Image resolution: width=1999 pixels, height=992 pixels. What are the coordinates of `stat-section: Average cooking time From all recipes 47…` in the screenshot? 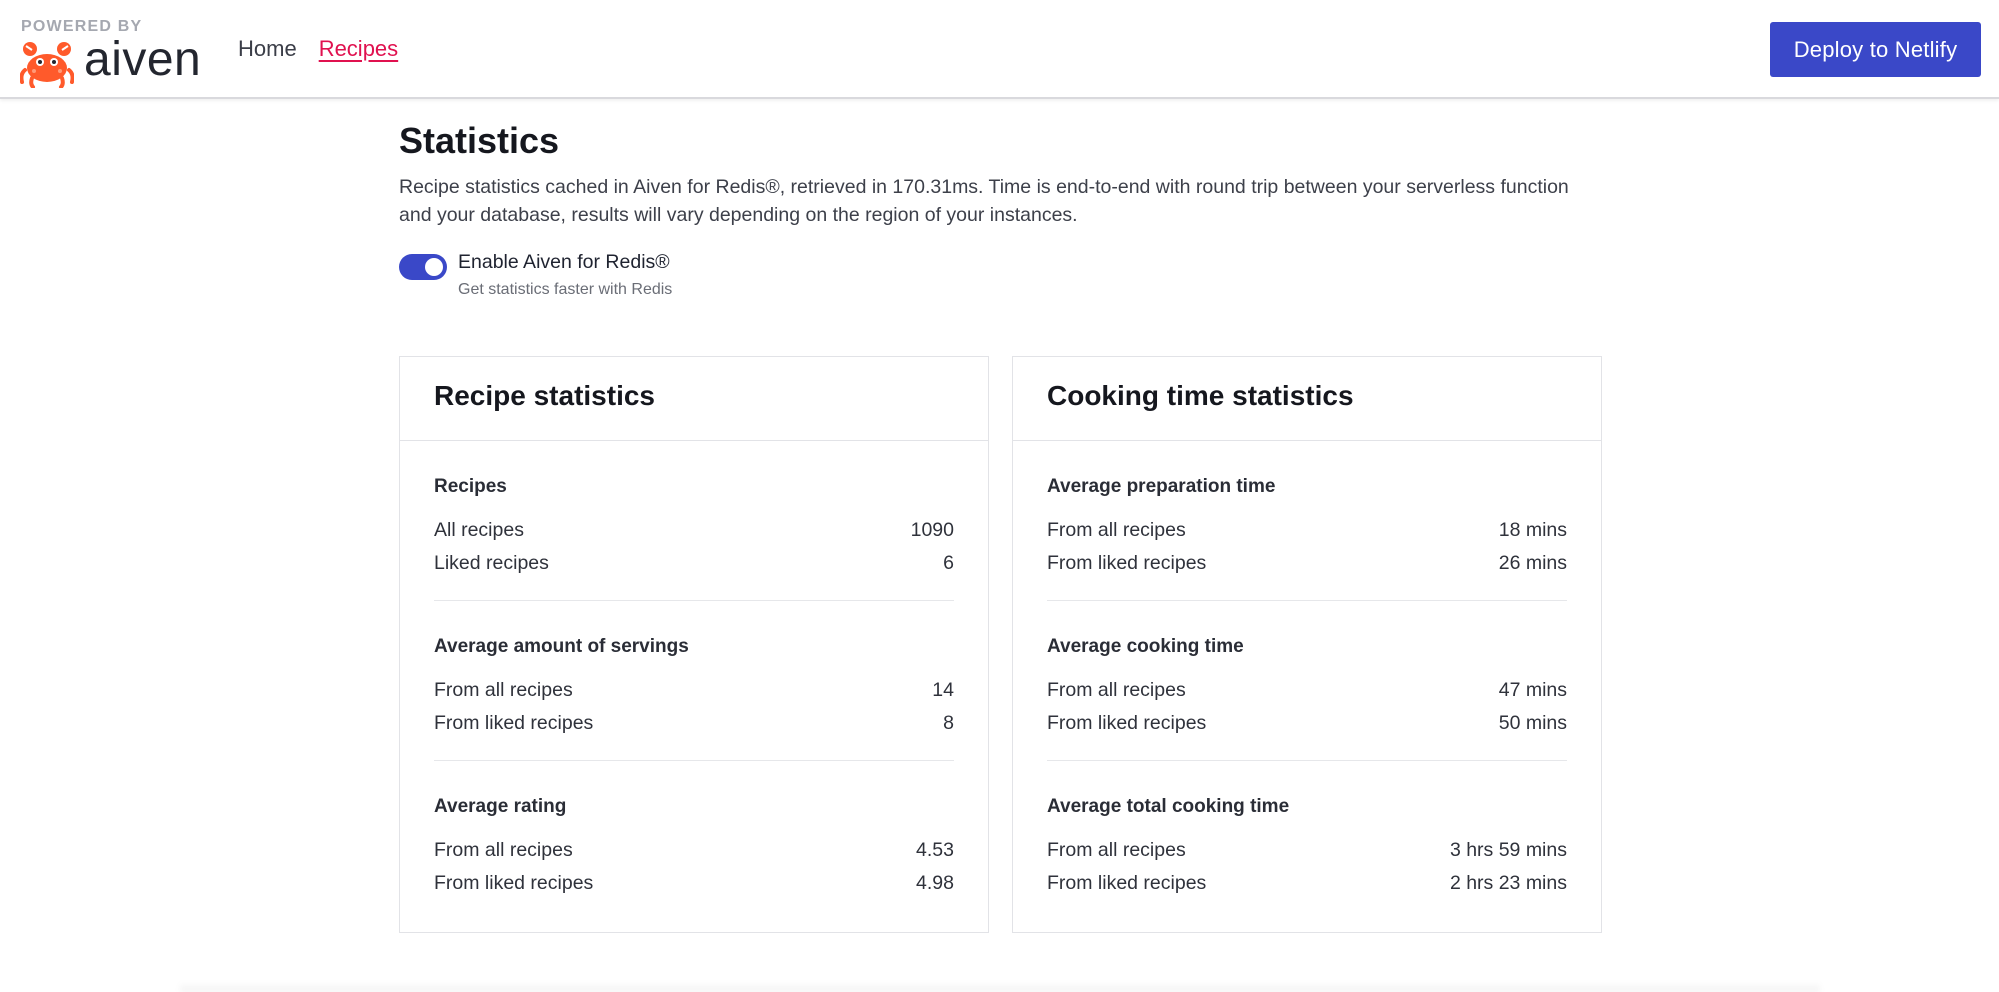 It's located at (1307, 681).